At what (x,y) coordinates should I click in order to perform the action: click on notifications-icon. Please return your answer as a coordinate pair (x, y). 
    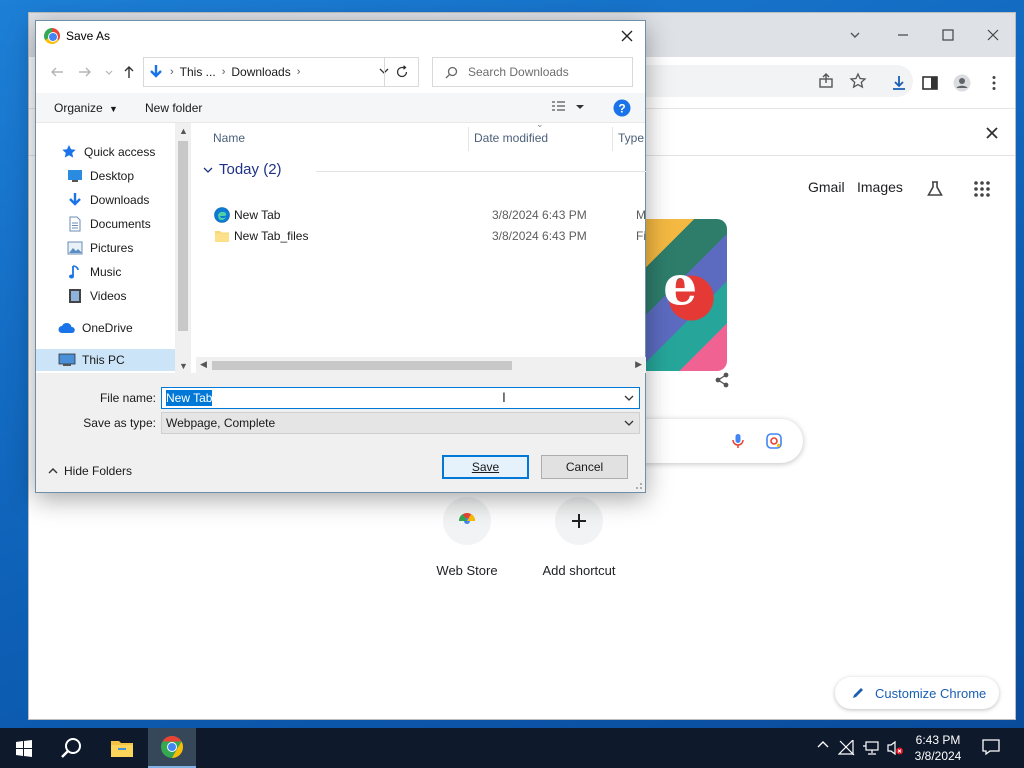
    Looking at the image, I should click on (991, 748).